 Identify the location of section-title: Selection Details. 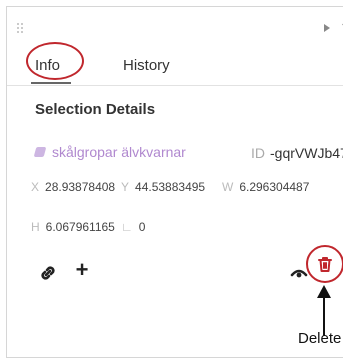
(95, 109).